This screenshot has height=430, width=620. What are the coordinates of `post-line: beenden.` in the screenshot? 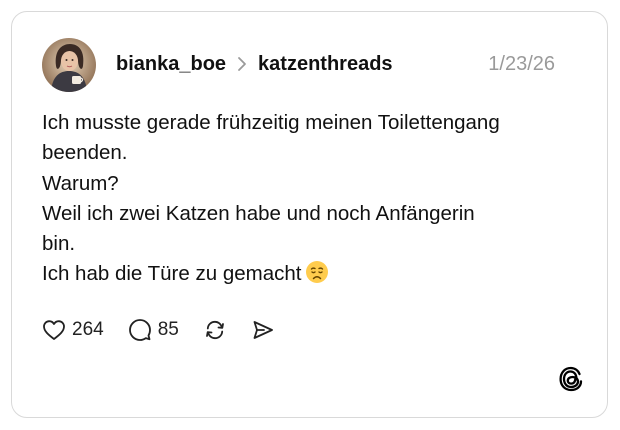 It's located at (85, 153).